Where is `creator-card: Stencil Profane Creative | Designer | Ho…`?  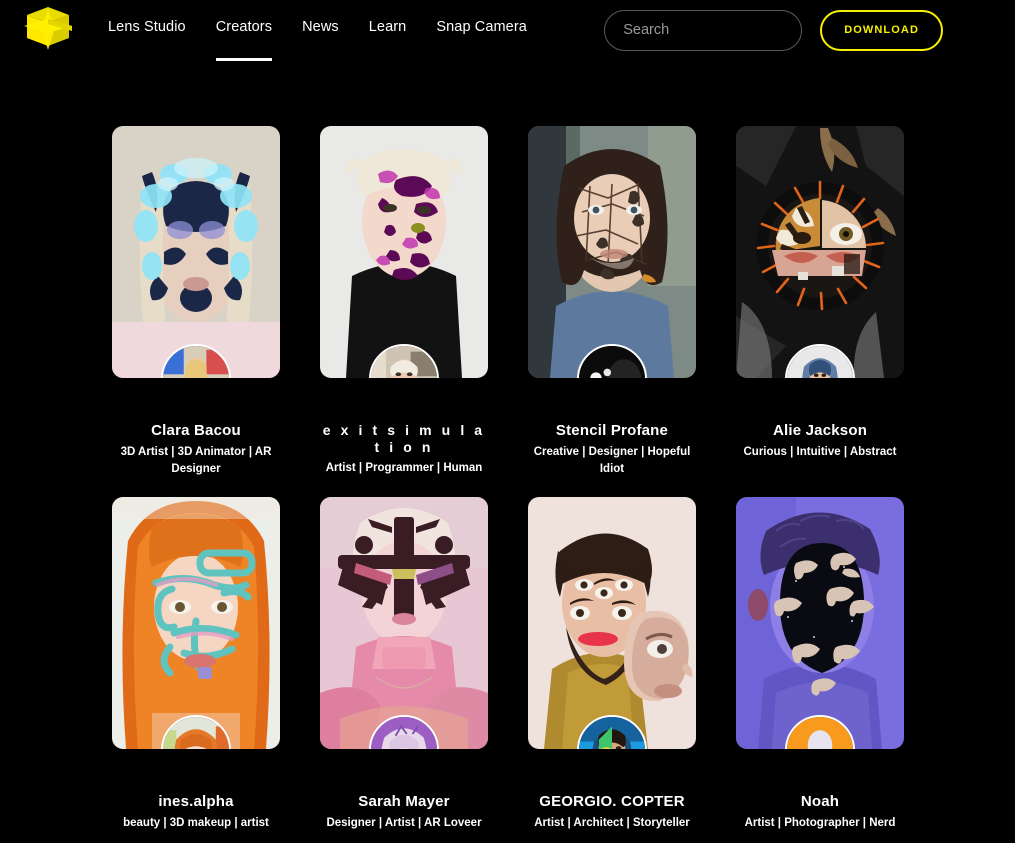 creator-card: Stencil Profane Creative | Designer | Ho… is located at coordinates (612, 301).